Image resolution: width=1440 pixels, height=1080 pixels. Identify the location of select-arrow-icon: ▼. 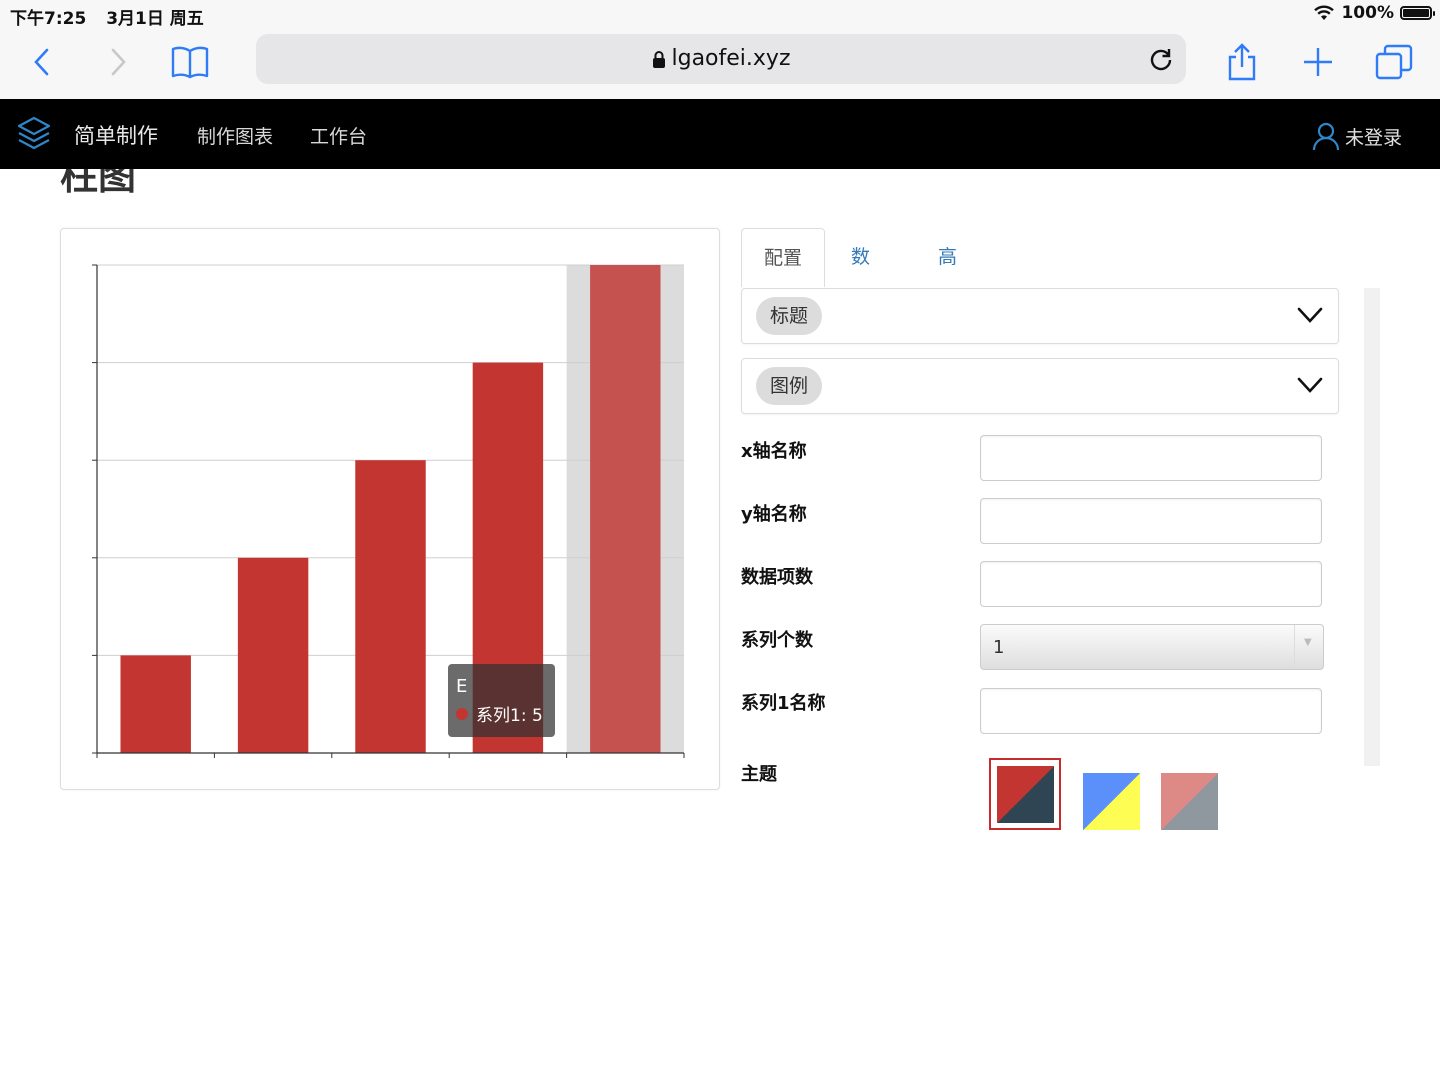
(1308, 642).